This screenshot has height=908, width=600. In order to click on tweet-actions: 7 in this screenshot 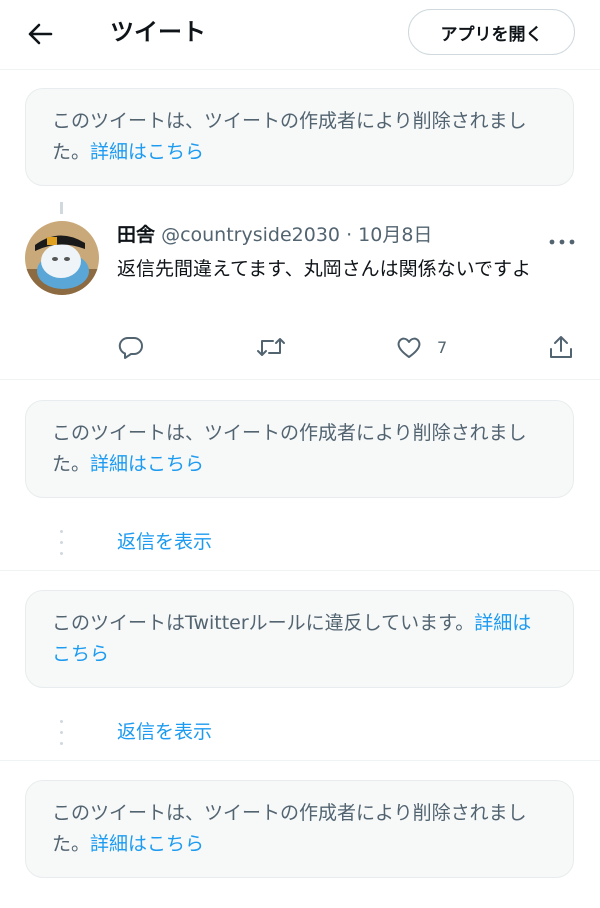, I will do `click(300, 347)`.